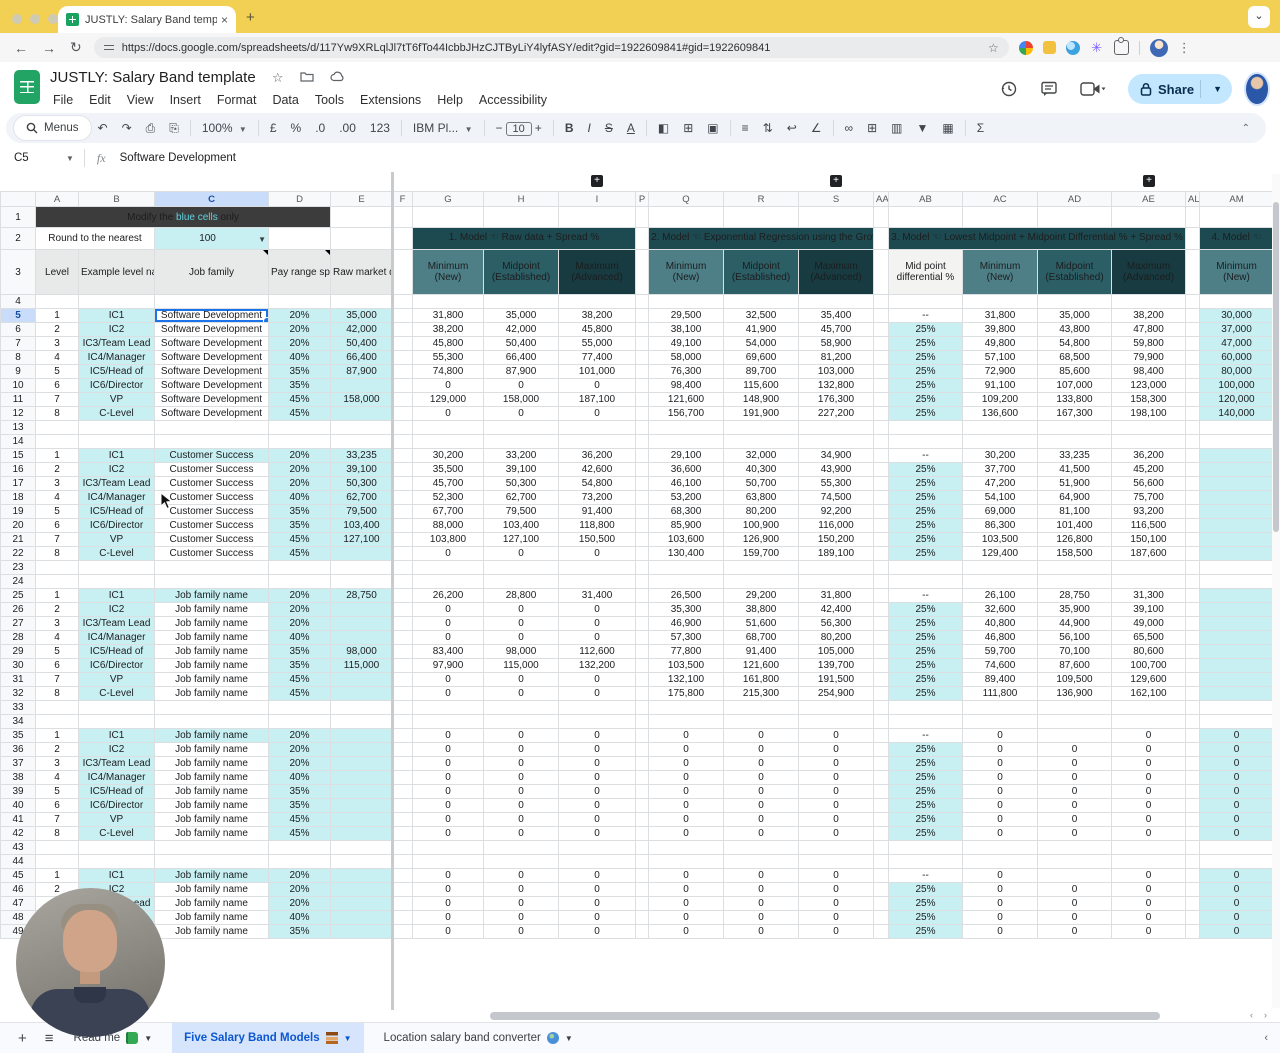  I want to click on model-2-sub: Midpoint (Established), so click(761, 272).